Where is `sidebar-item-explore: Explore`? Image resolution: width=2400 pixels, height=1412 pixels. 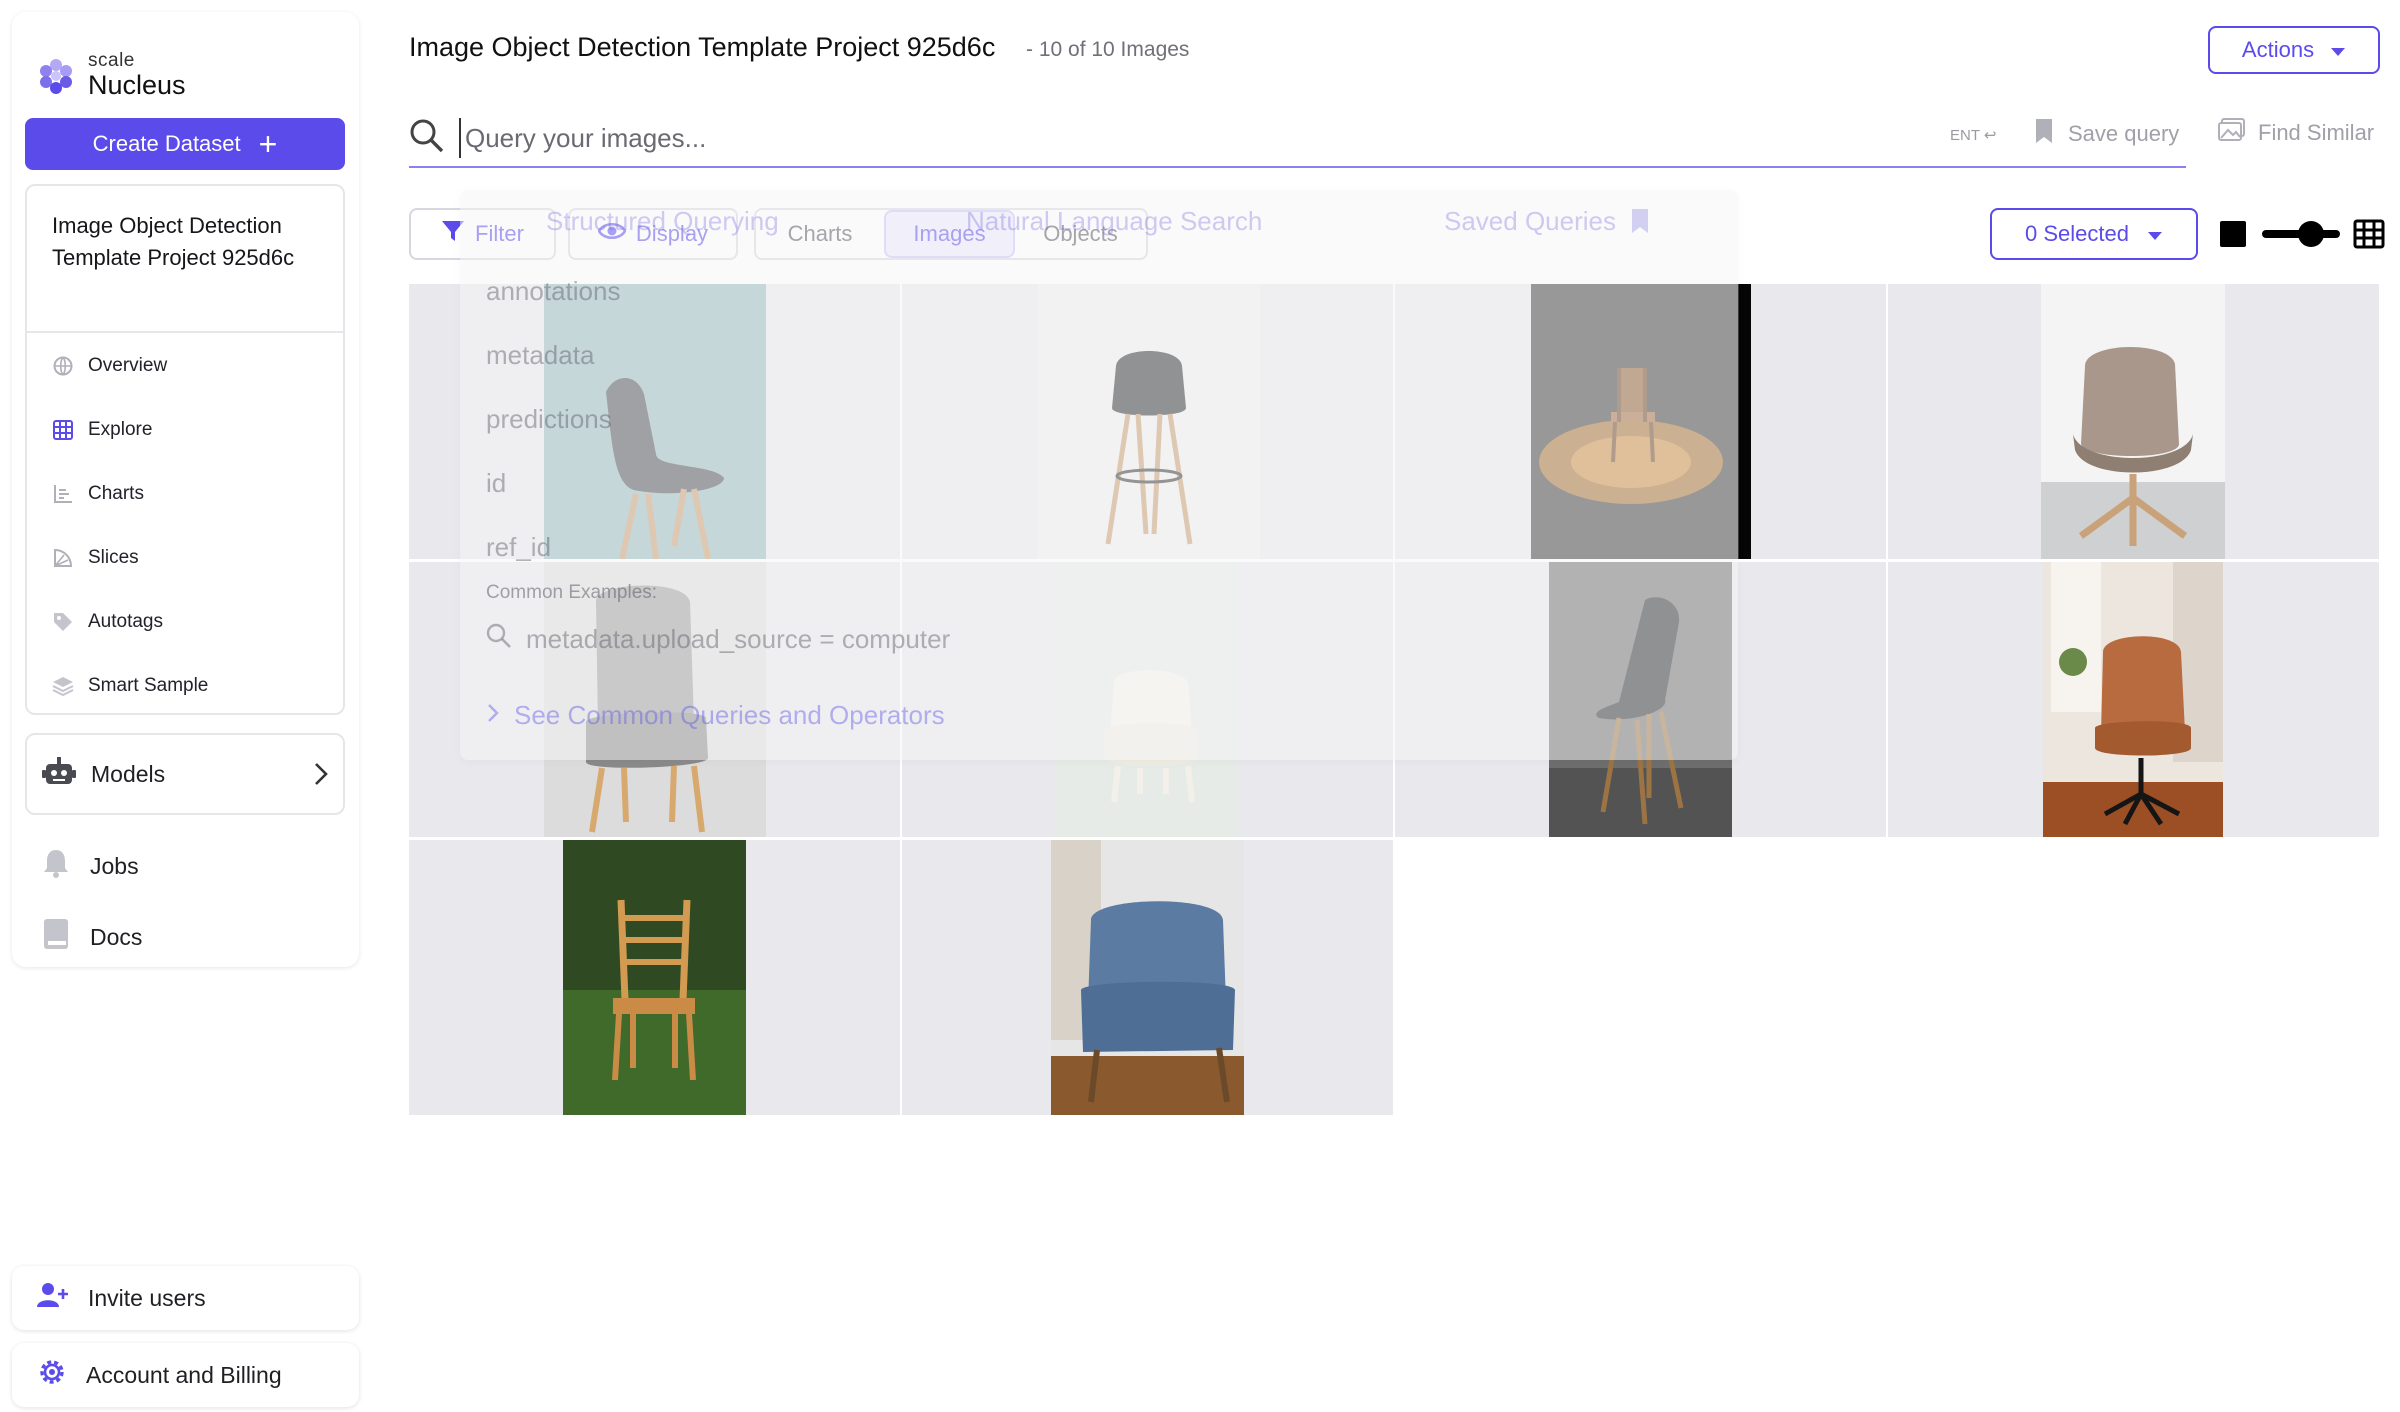
sidebar-item-explore: Explore is located at coordinates (102, 430).